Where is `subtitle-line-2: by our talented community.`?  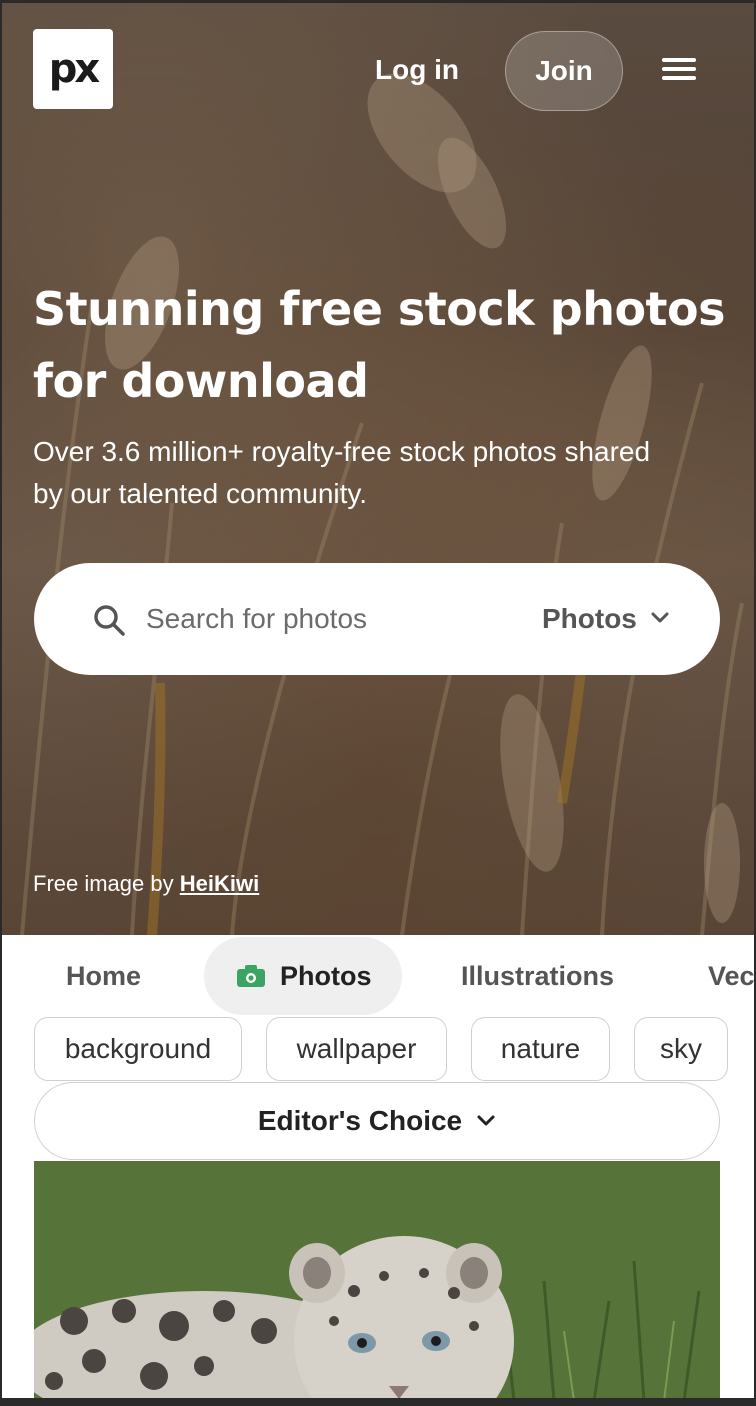
subtitle-line-2: by our talented community. is located at coordinates (200, 493).